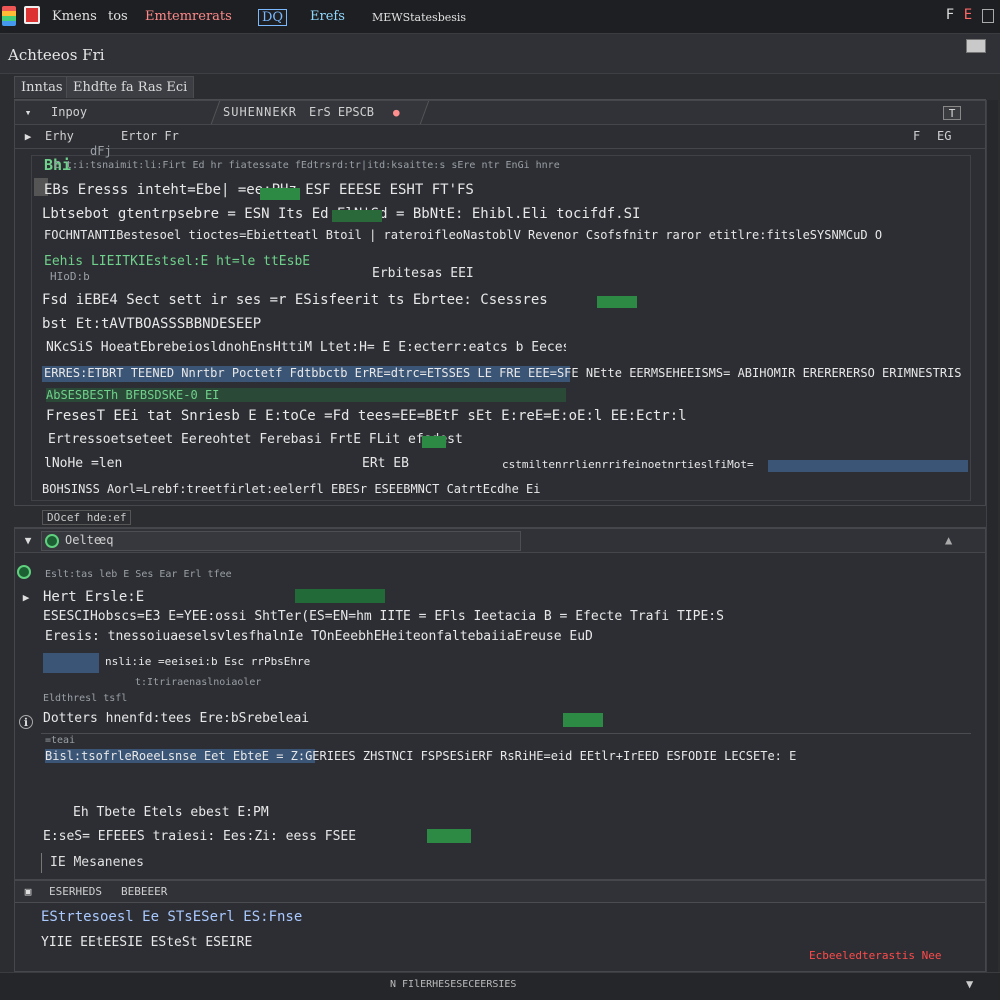 The width and height of the screenshot is (1000, 1000). What do you see at coordinates (952, 113) in the screenshot?
I see `header-right-button: T` at bounding box center [952, 113].